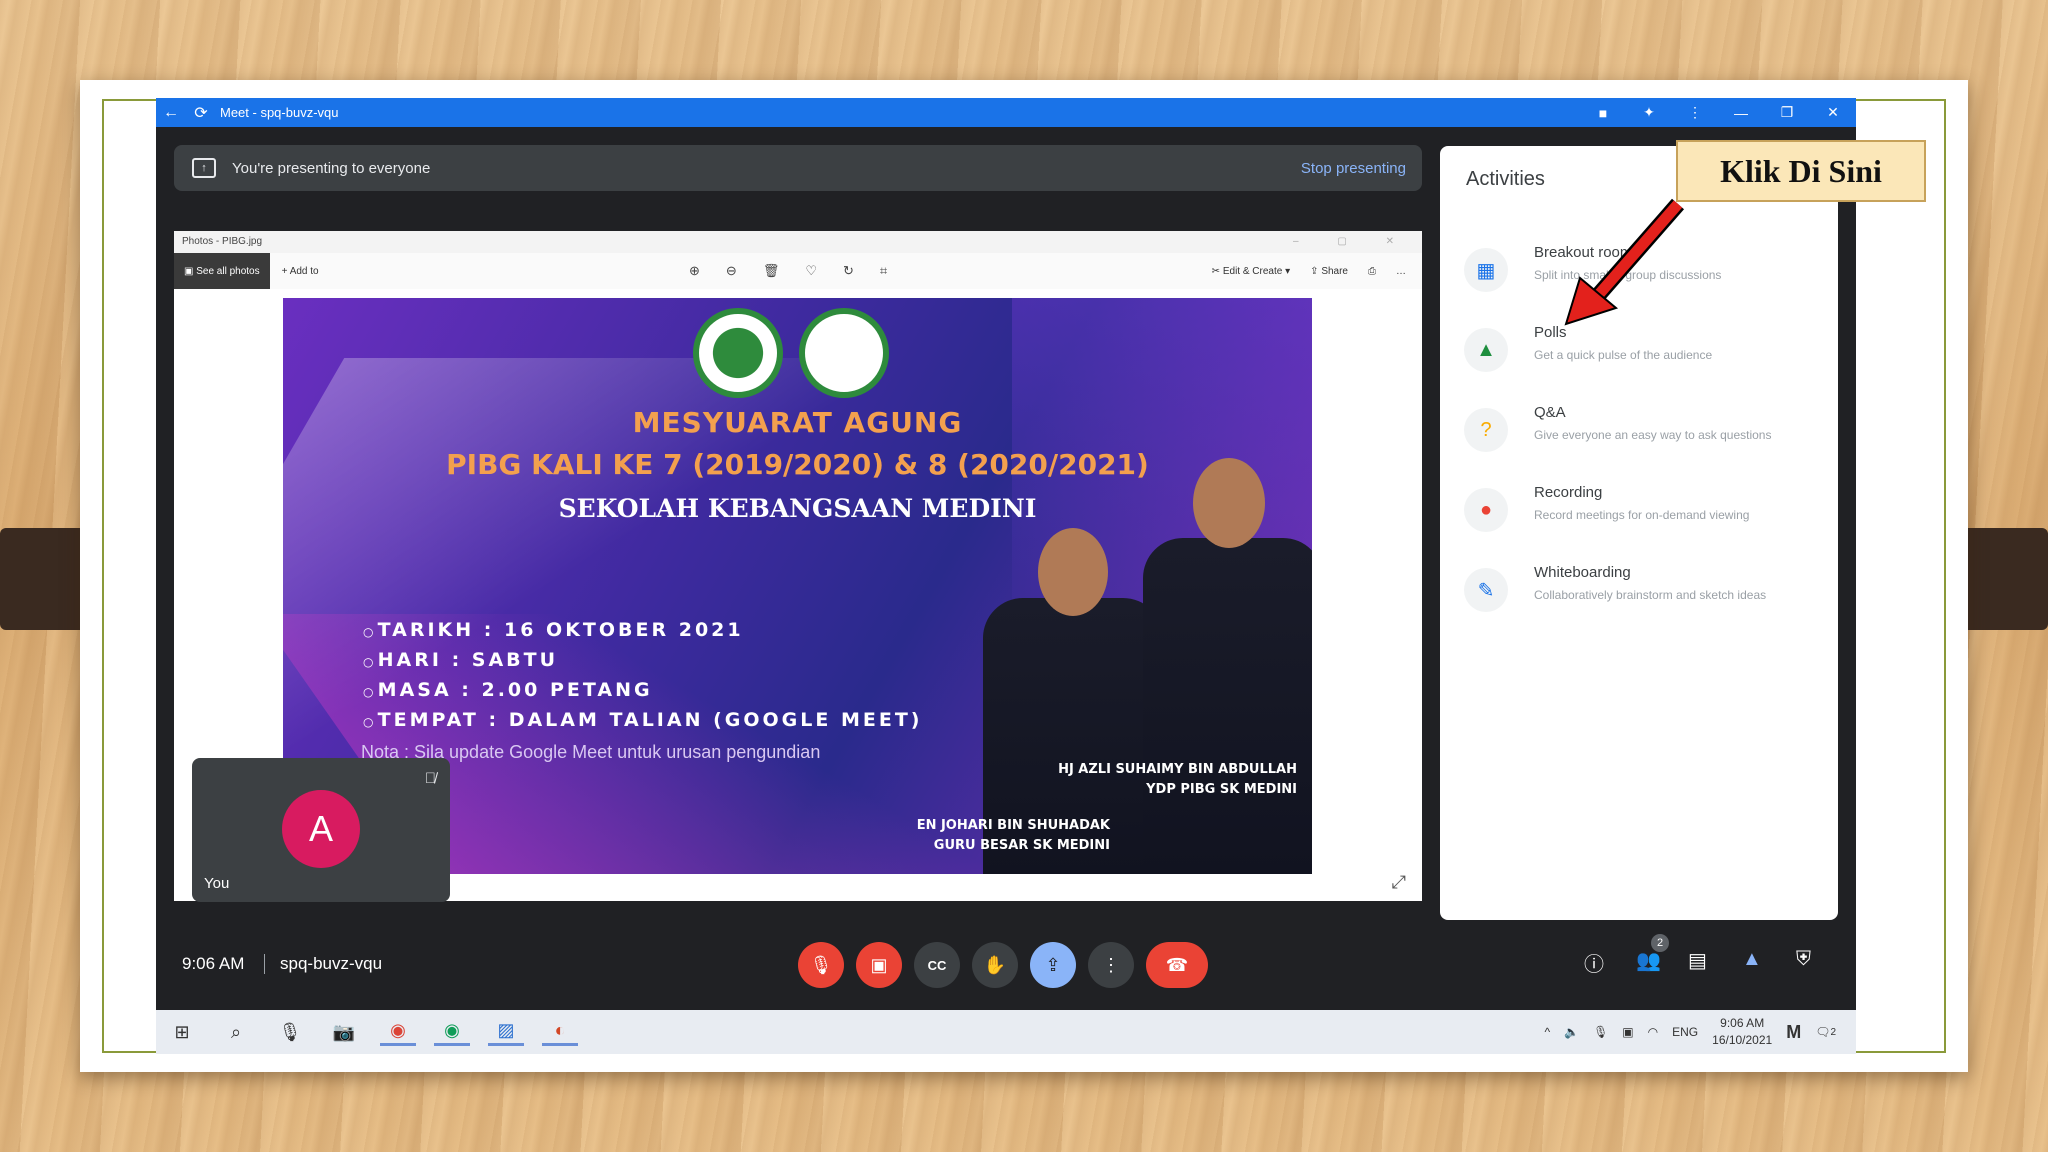 This screenshot has width=2048, height=1152. I want to click on system-tray: ^ 🔈 🎙 ▣ ◠ ENG 9:06 AM 16/10/2021 M 🗨 2, so click(1690, 1032).